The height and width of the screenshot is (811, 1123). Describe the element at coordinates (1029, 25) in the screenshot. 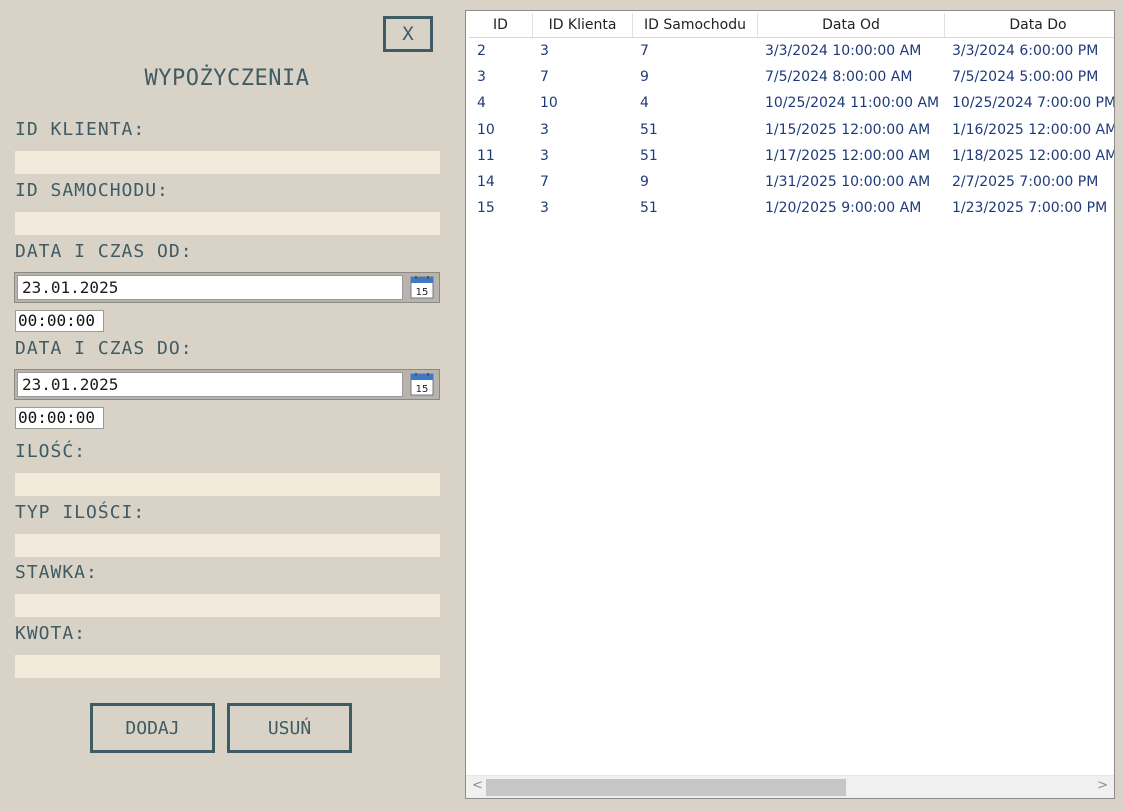

I see `column-header-data-do: Data Do` at that location.